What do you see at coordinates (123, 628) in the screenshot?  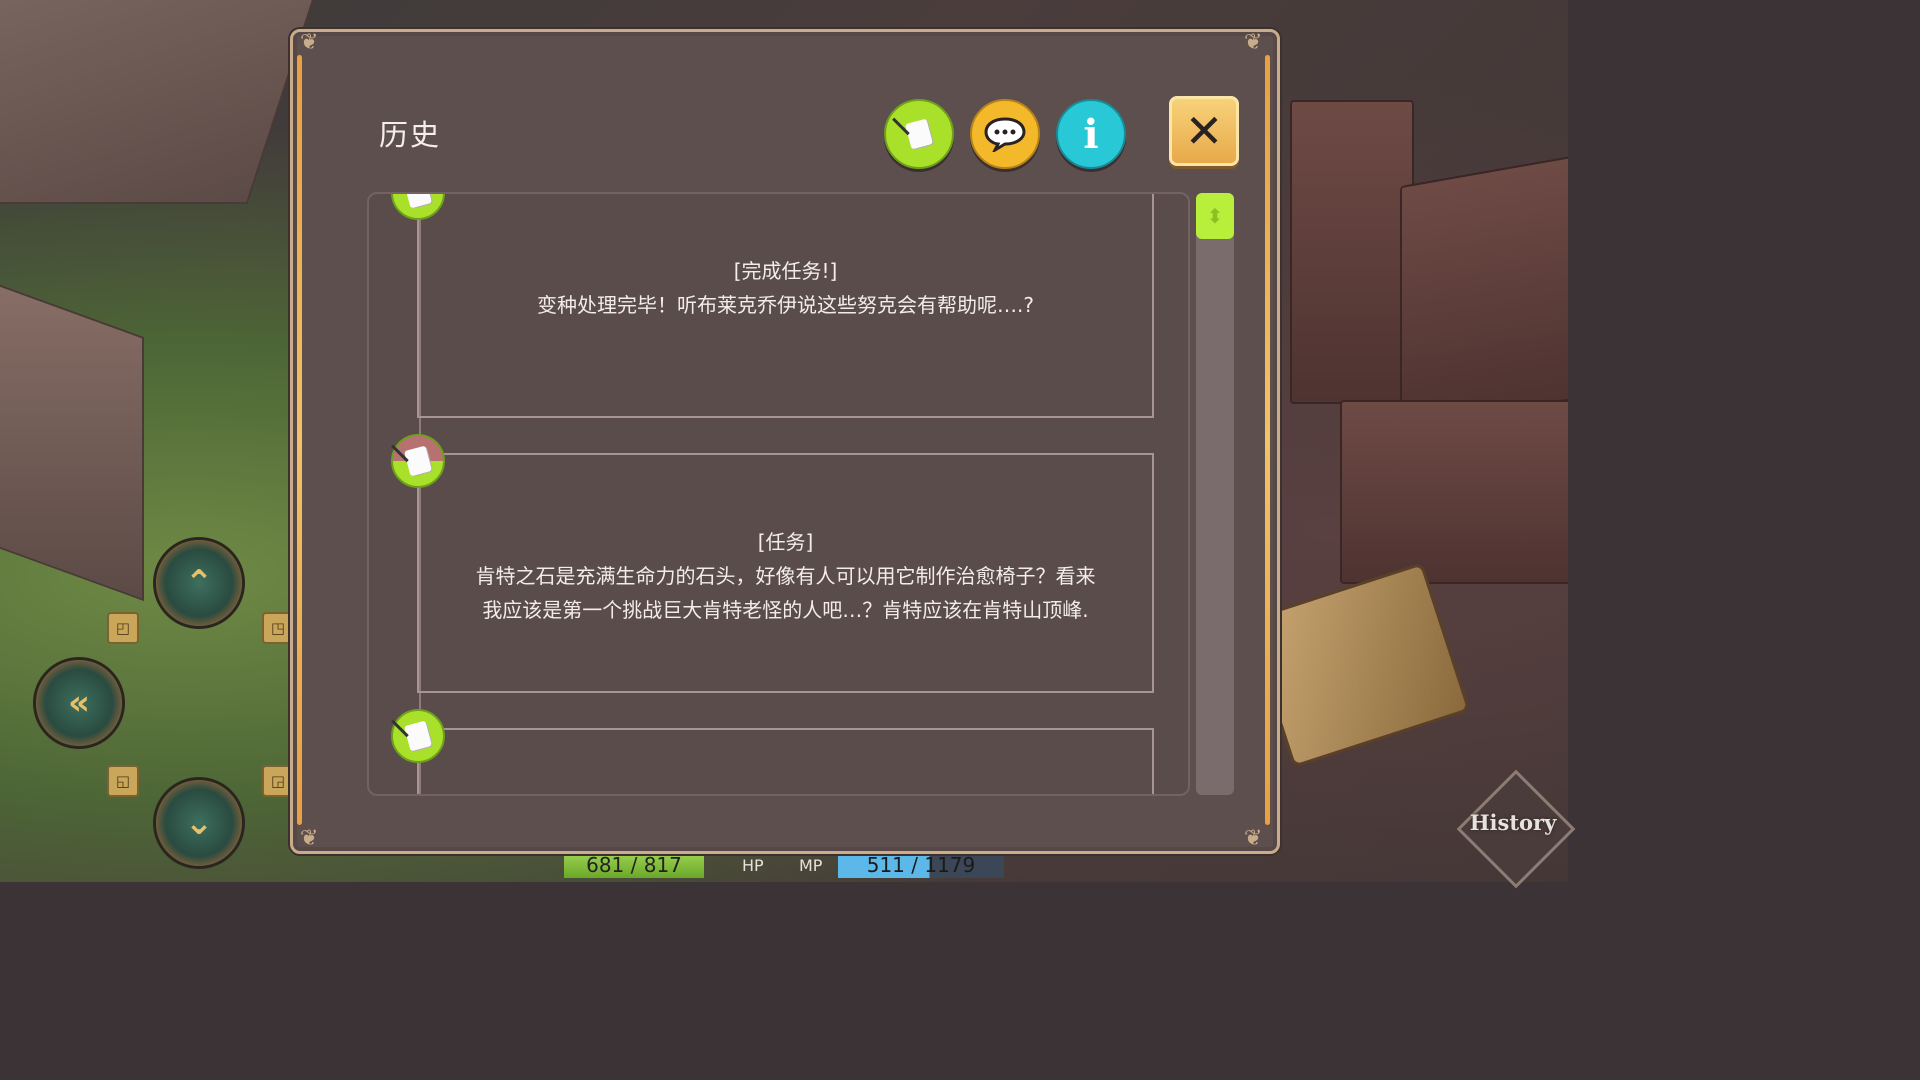 I see `corner-up-left-button: ◰` at bounding box center [123, 628].